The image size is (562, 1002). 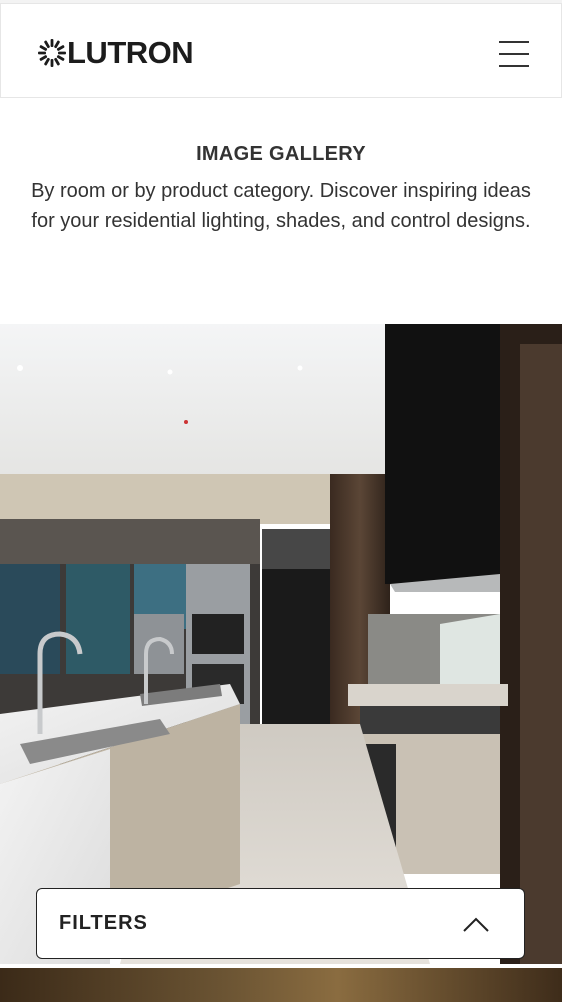 I want to click on lutron-logo-link: LUTRON, so click(x=115, y=52).